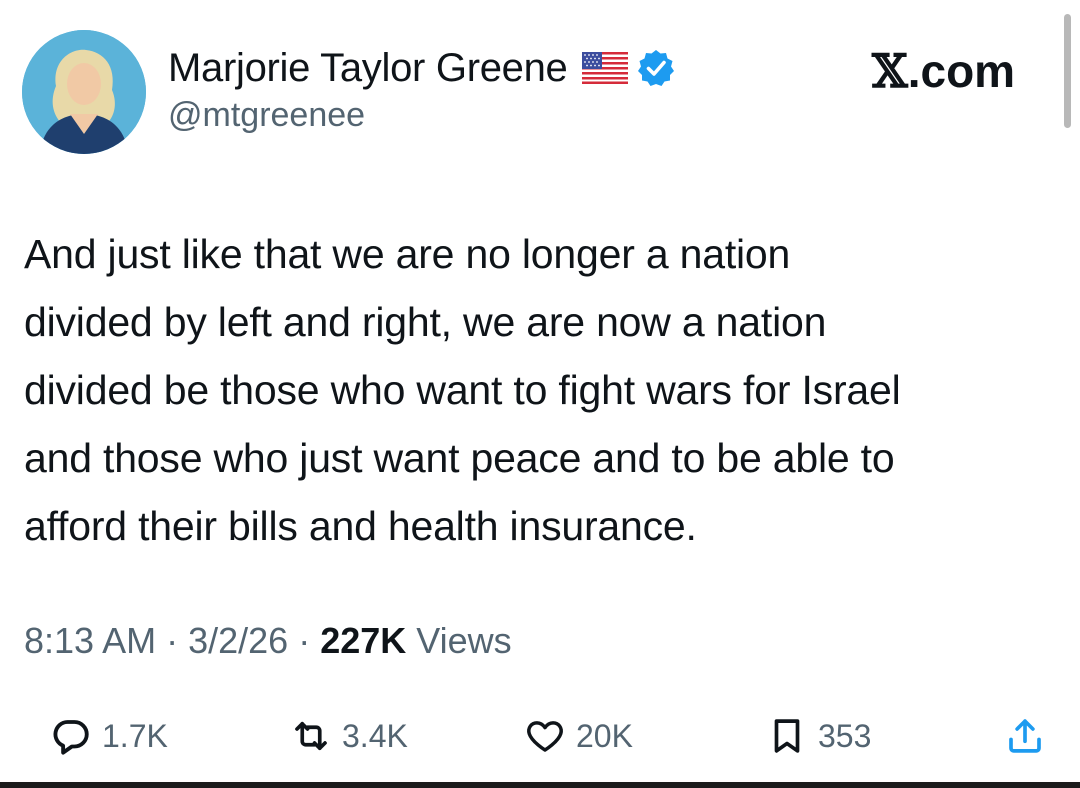  Describe the element at coordinates (604, 735) in the screenshot. I see `like-count: 20K` at that location.